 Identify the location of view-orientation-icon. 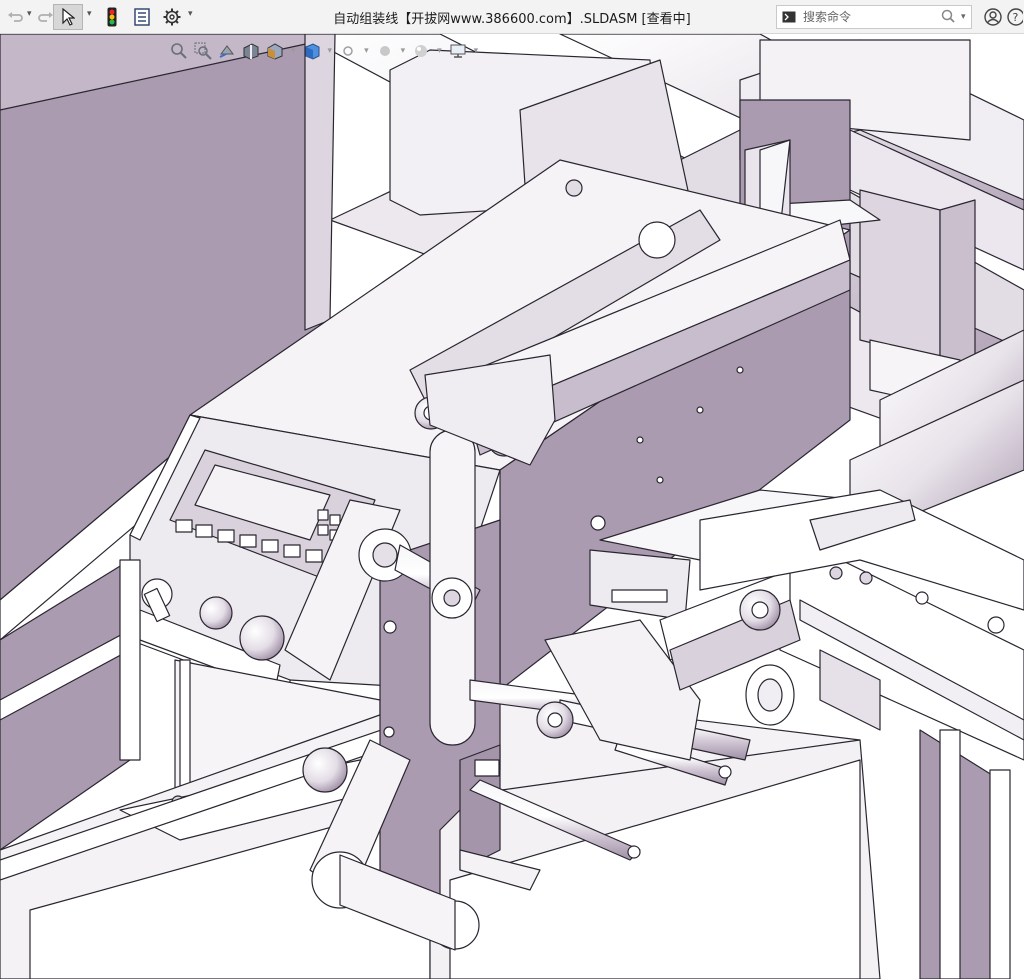
(275, 51).